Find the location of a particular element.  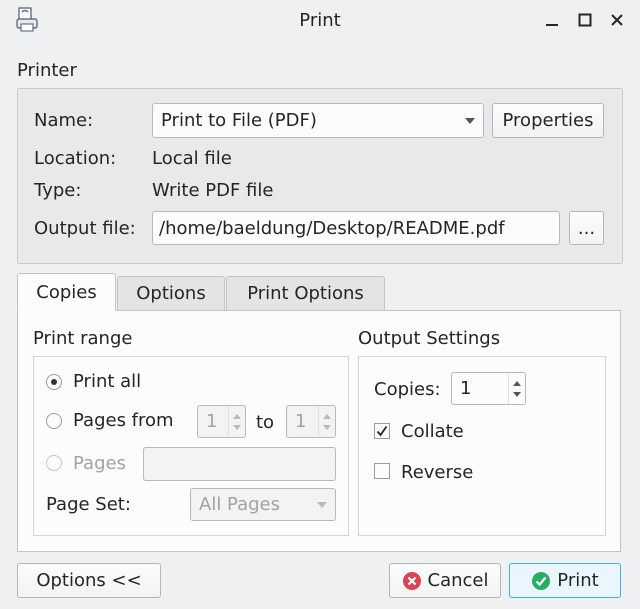

checkmark-icon is located at coordinates (382, 431).